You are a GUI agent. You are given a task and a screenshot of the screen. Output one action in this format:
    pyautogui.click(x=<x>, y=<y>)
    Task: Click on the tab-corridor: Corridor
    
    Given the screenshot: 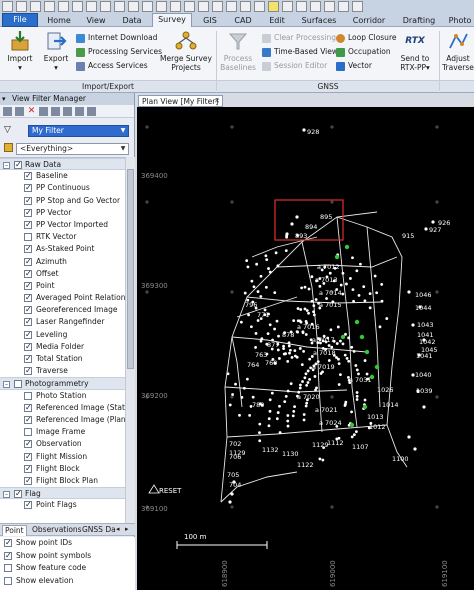 What is the action you would take?
    pyautogui.click(x=369, y=20)
    